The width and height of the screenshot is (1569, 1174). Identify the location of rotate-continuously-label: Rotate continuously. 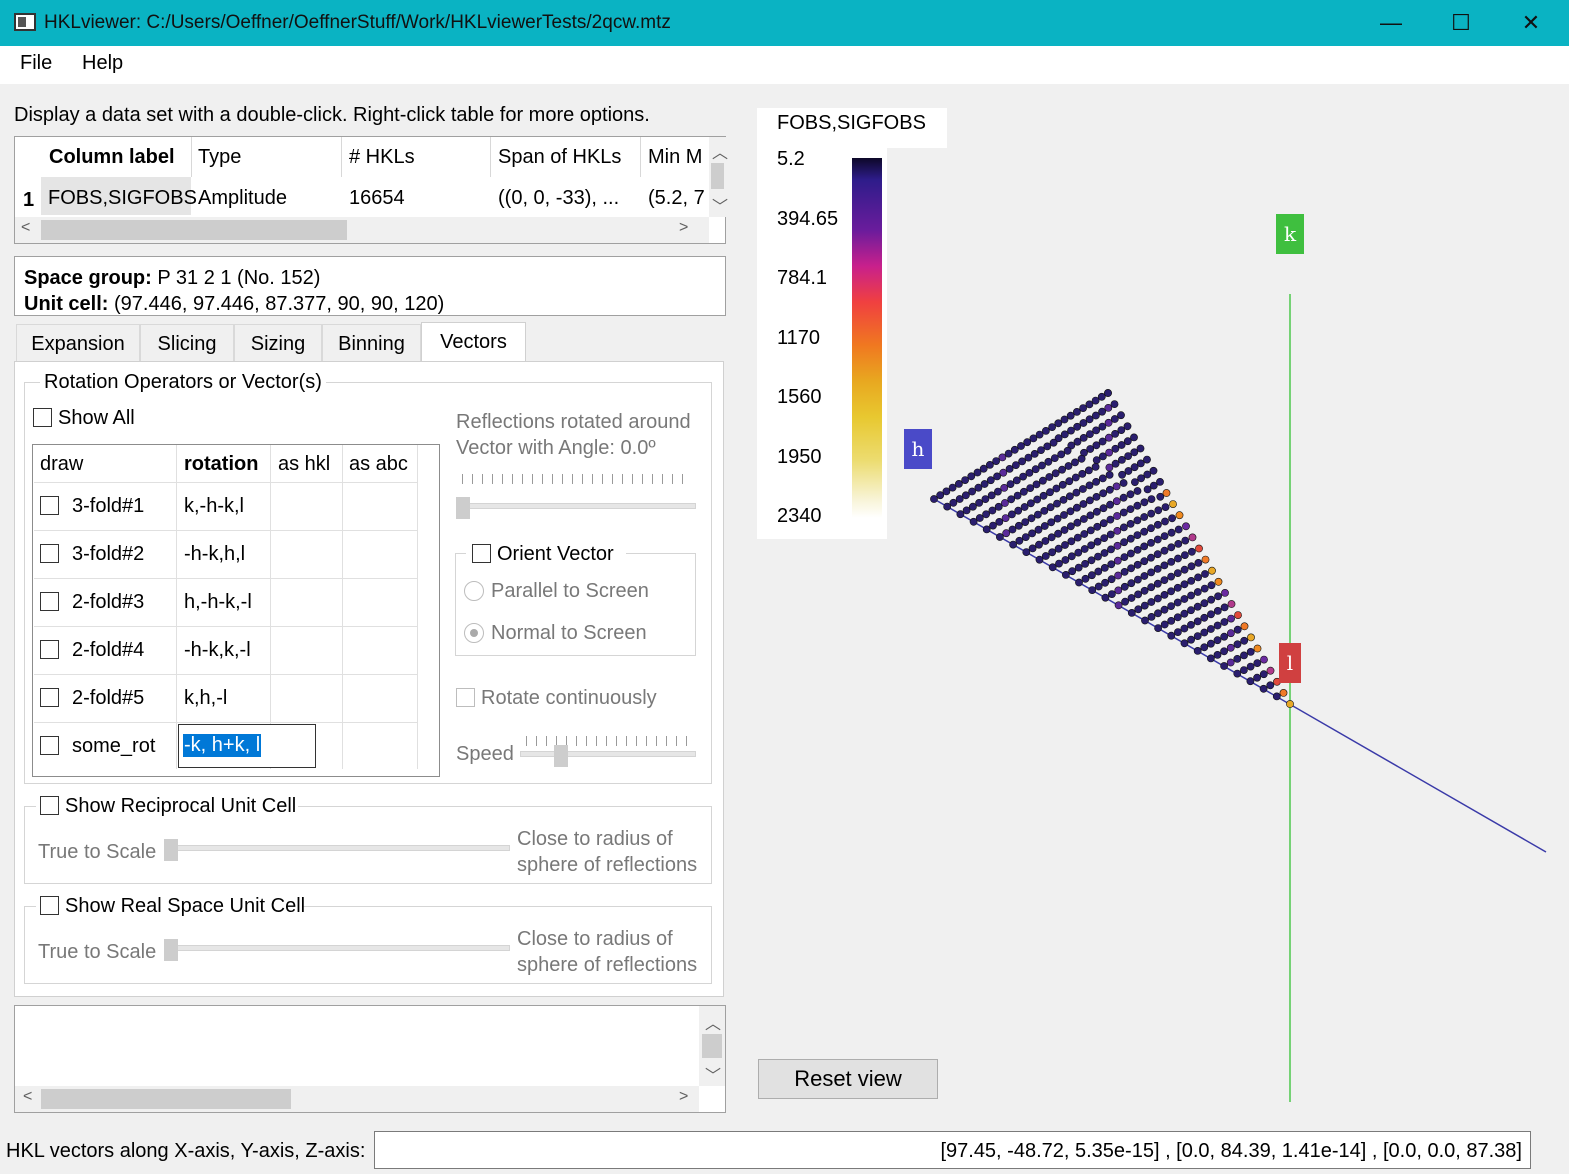
(569, 698).